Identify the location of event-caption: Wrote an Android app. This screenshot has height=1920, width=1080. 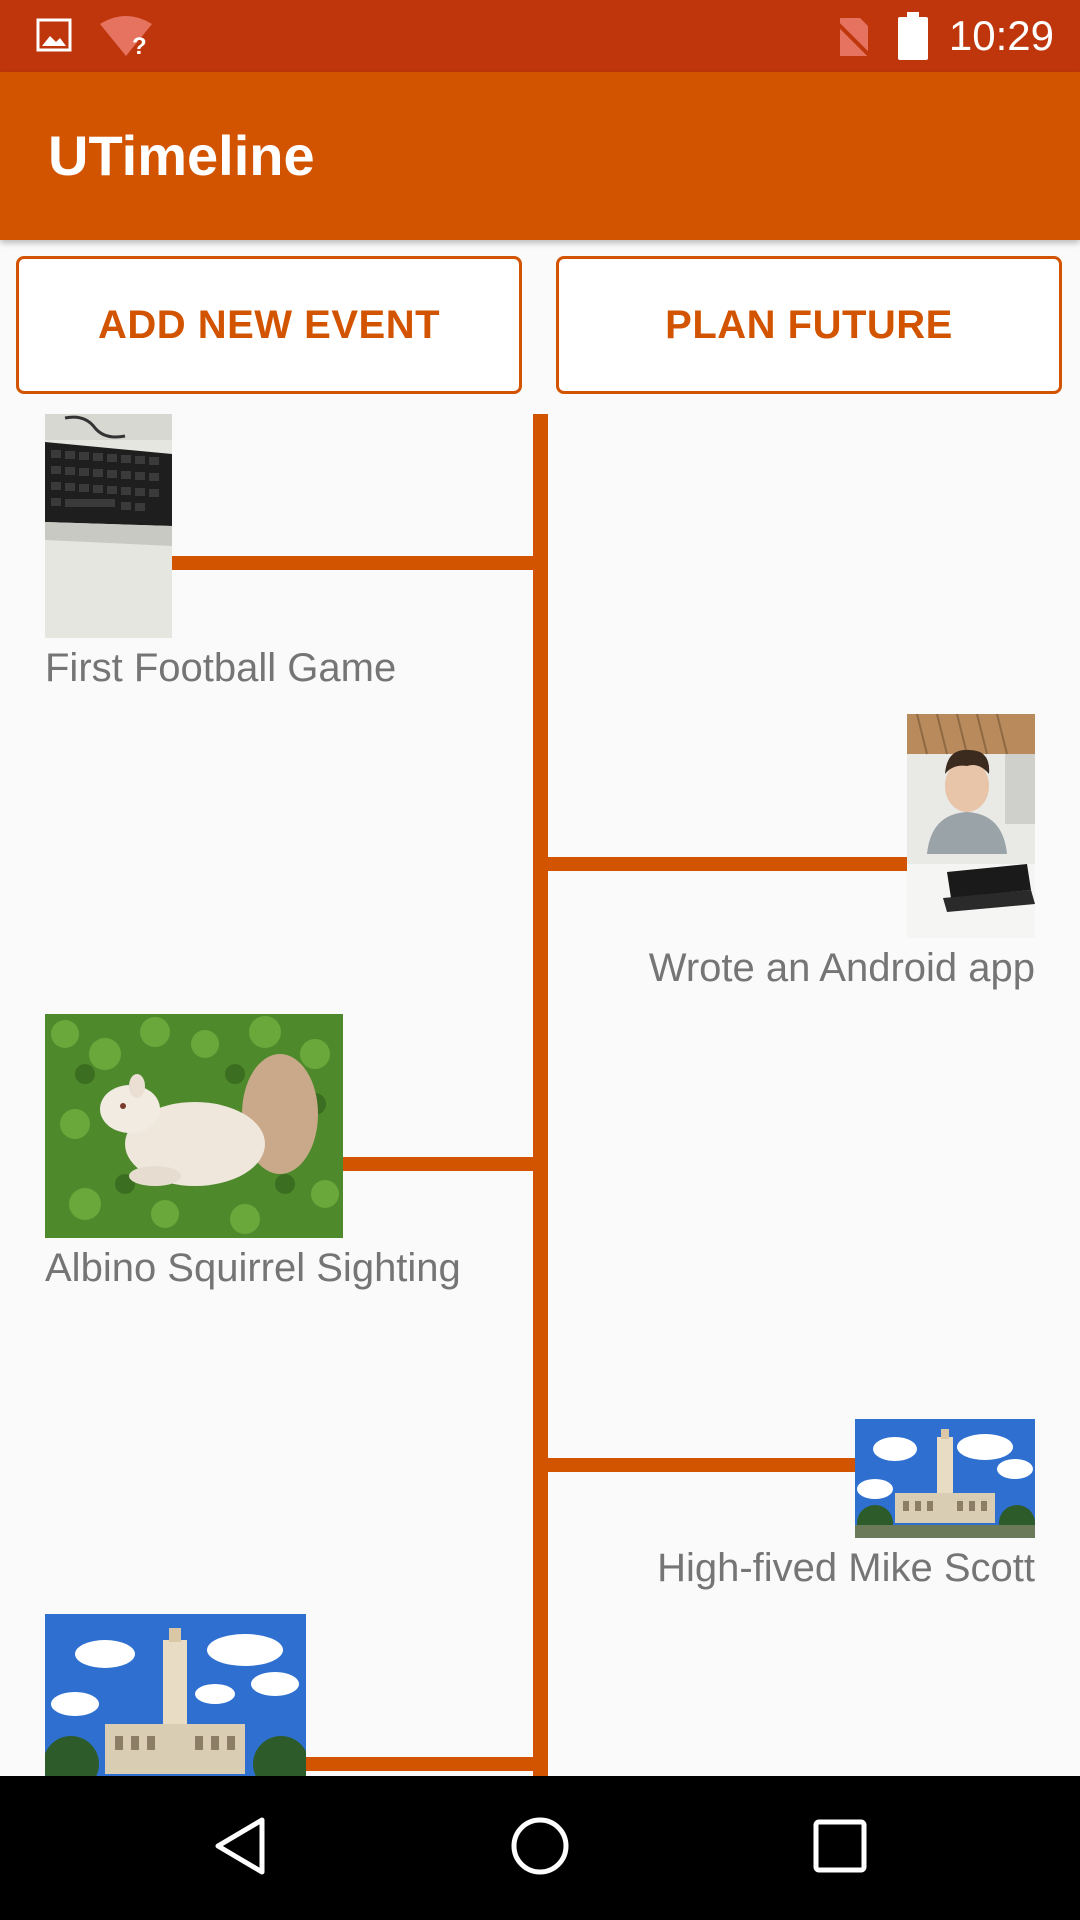
(842, 968).